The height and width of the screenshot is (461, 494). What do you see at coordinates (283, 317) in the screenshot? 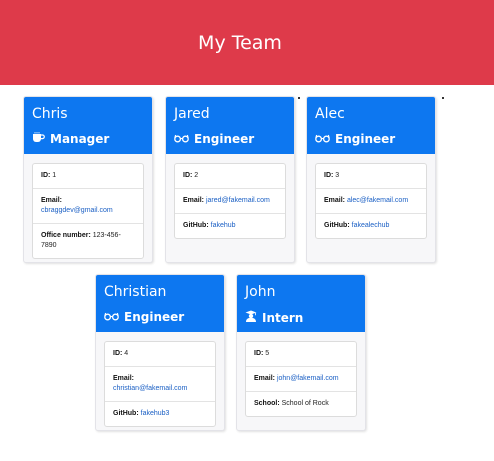
I see `role-label: Intern` at bounding box center [283, 317].